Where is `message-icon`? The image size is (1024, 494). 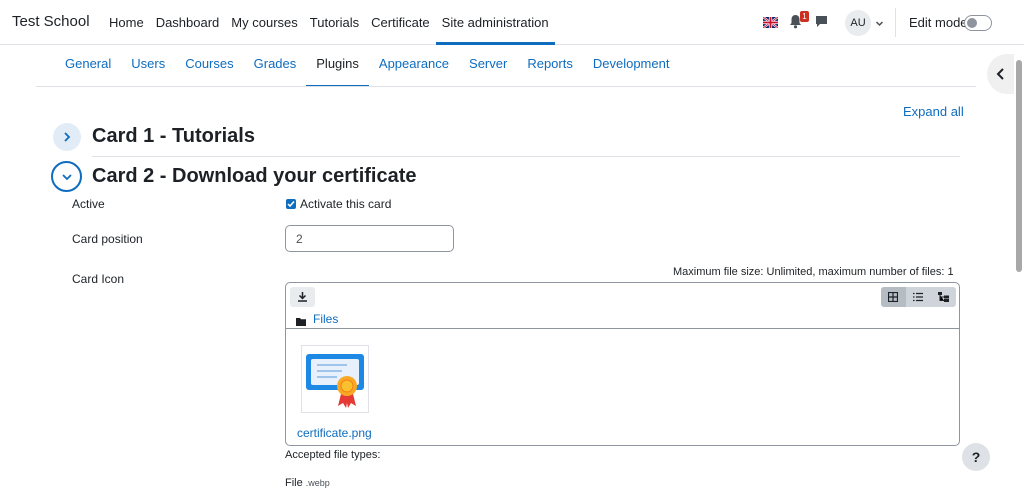
message-icon is located at coordinates (821, 23).